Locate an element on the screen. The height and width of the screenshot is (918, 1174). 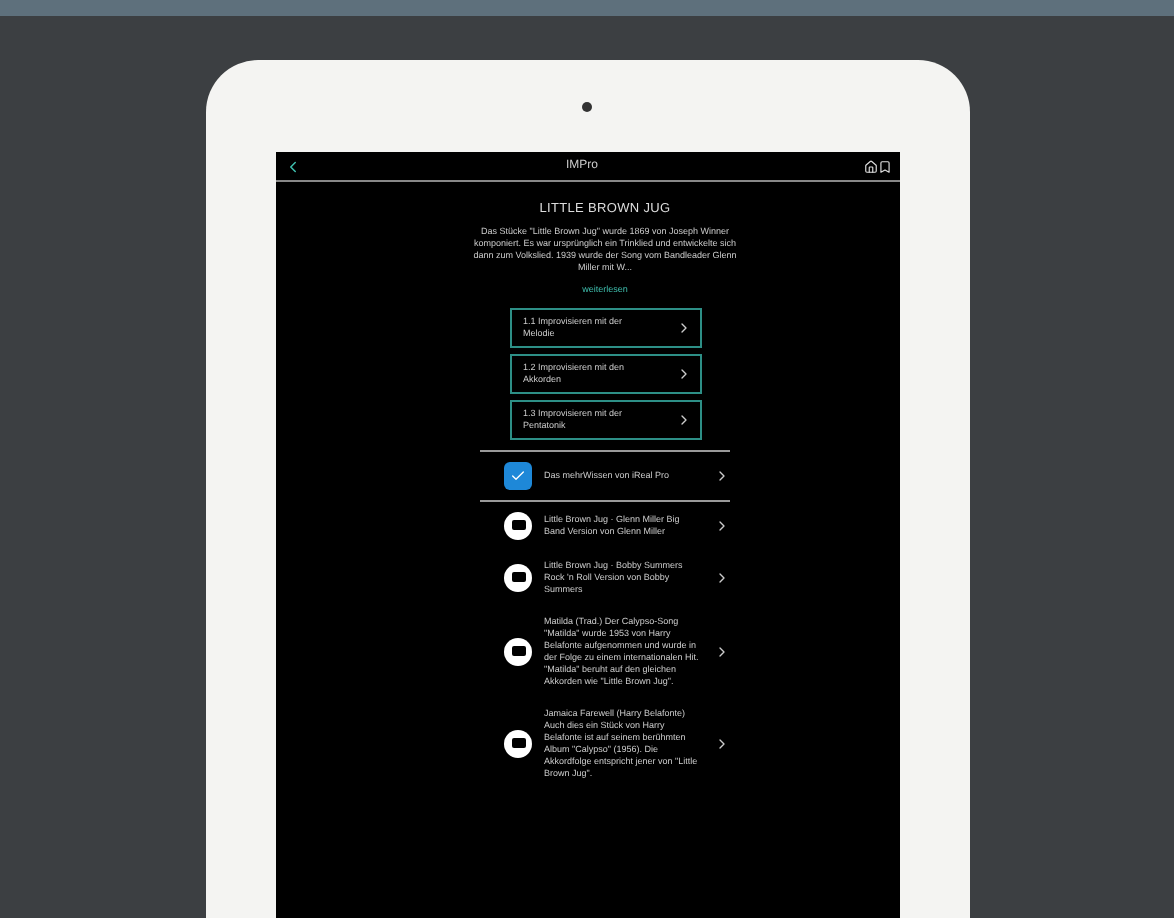
app-icon is located at coordinates (518, 475).